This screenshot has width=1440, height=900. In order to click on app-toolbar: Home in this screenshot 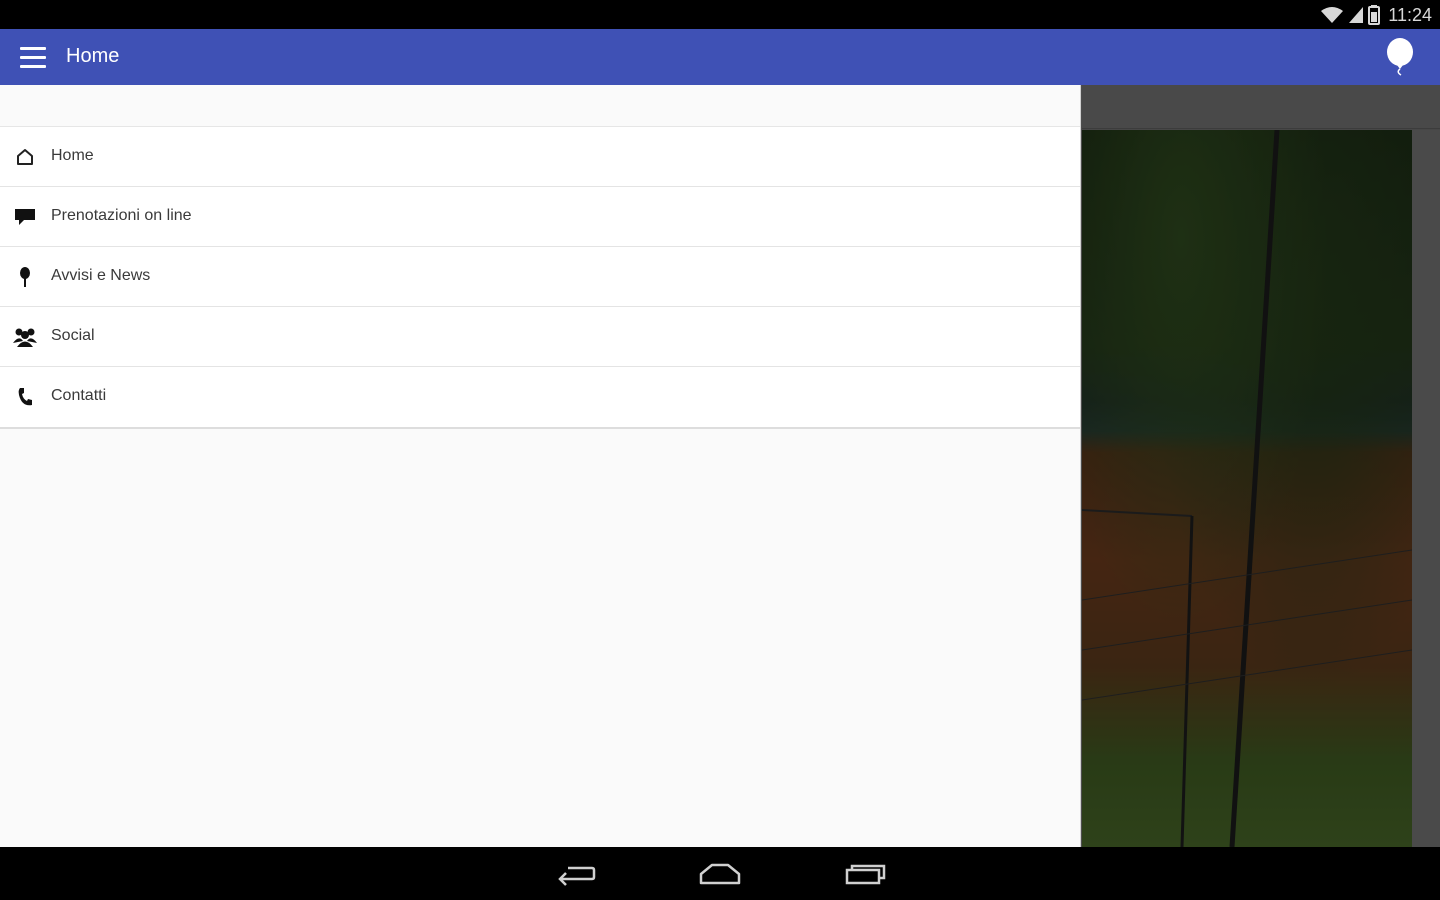, I will do `click(720, 57)`.